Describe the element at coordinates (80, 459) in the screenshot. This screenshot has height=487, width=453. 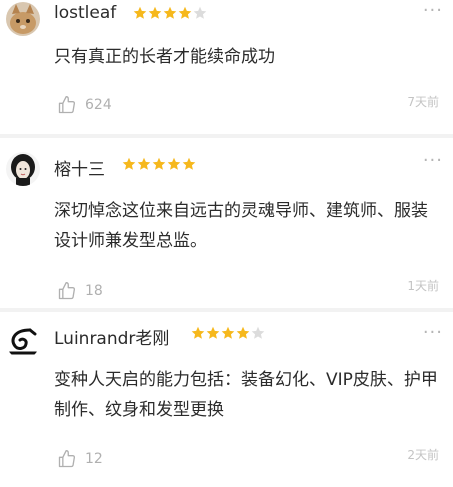
I see `like-button: 12` at that location.